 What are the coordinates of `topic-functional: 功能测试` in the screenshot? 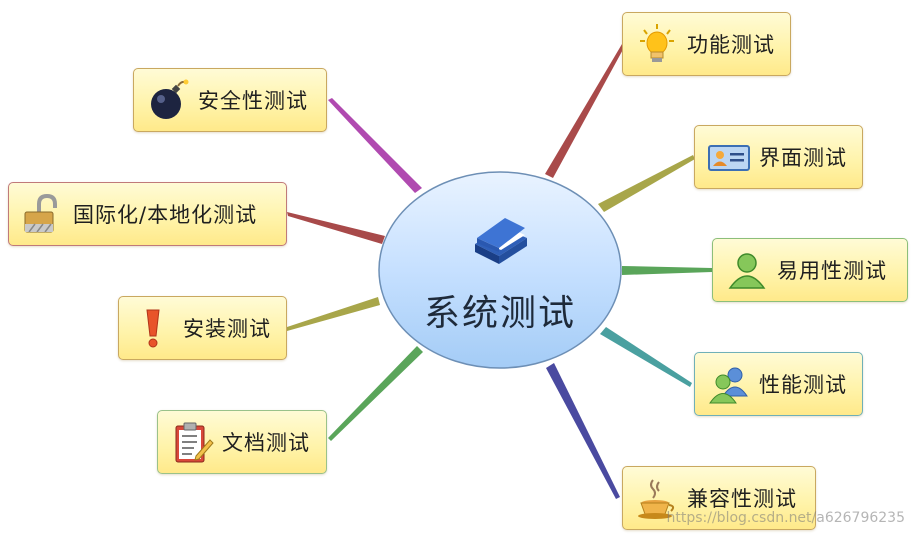 It's located at (706, 44).